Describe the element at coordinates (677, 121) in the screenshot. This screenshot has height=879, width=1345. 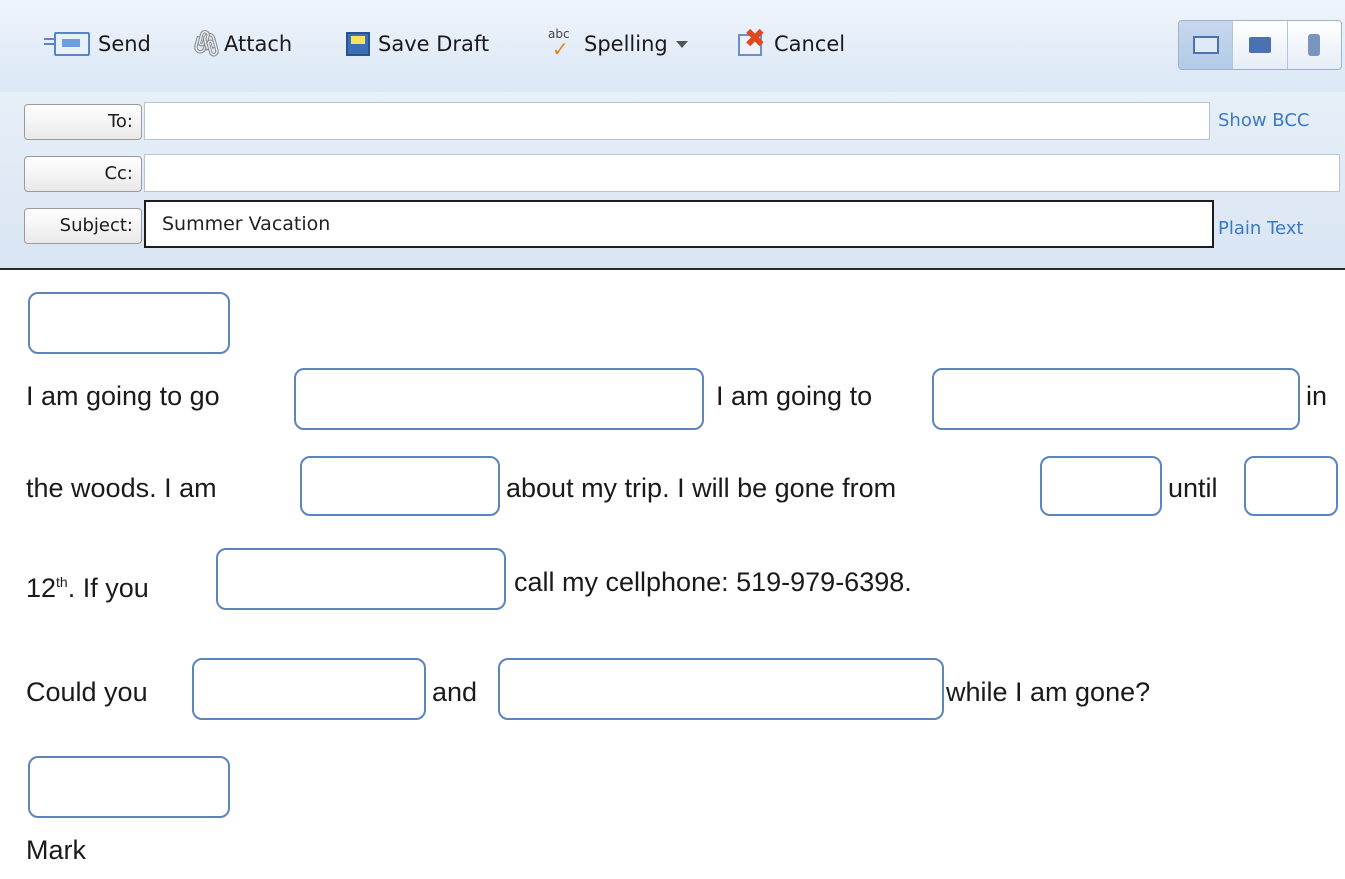
I see `to-field` at that location.